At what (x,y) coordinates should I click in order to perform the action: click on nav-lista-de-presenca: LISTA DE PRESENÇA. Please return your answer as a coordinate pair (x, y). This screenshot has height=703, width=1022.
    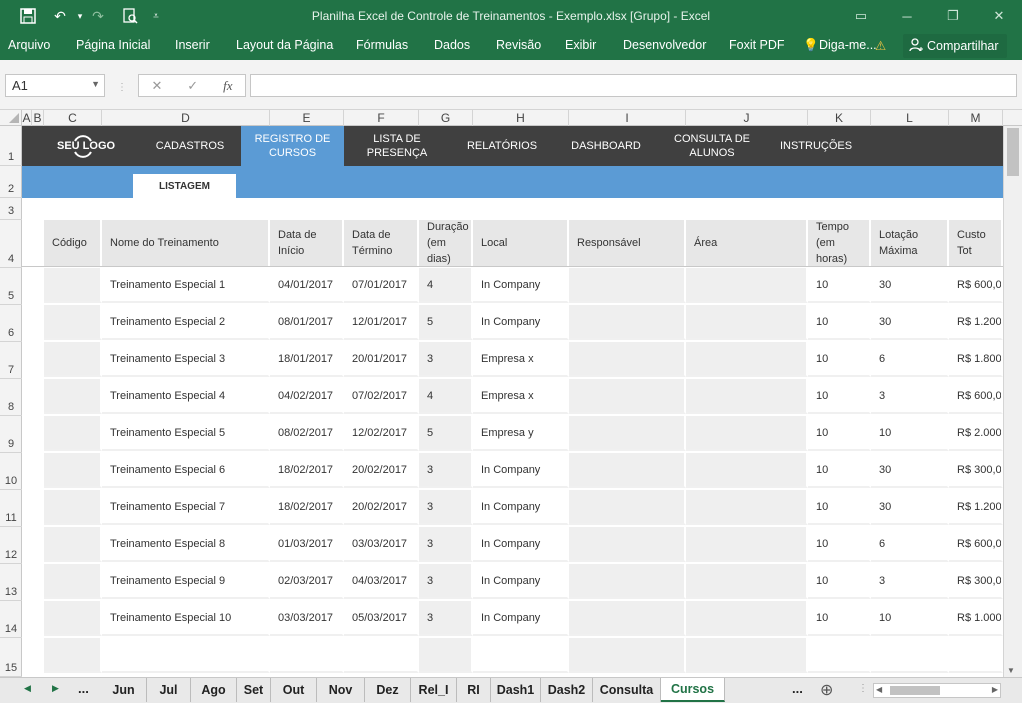
    Looking at the image, I should click on (397, 146).